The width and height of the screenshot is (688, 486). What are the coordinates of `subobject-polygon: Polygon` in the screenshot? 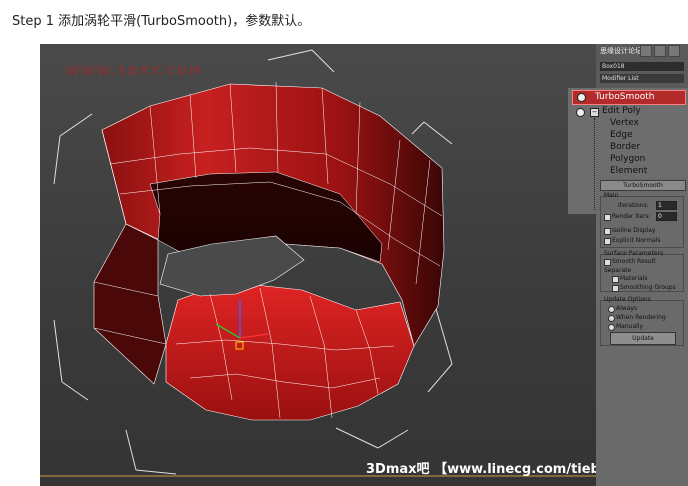 It's located at (627, 159).